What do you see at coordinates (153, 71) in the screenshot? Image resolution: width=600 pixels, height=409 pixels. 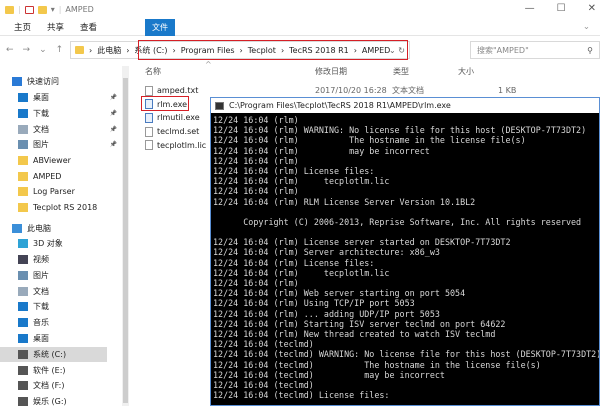 I see `column-name: 名称` at bounding box center [153, 71].